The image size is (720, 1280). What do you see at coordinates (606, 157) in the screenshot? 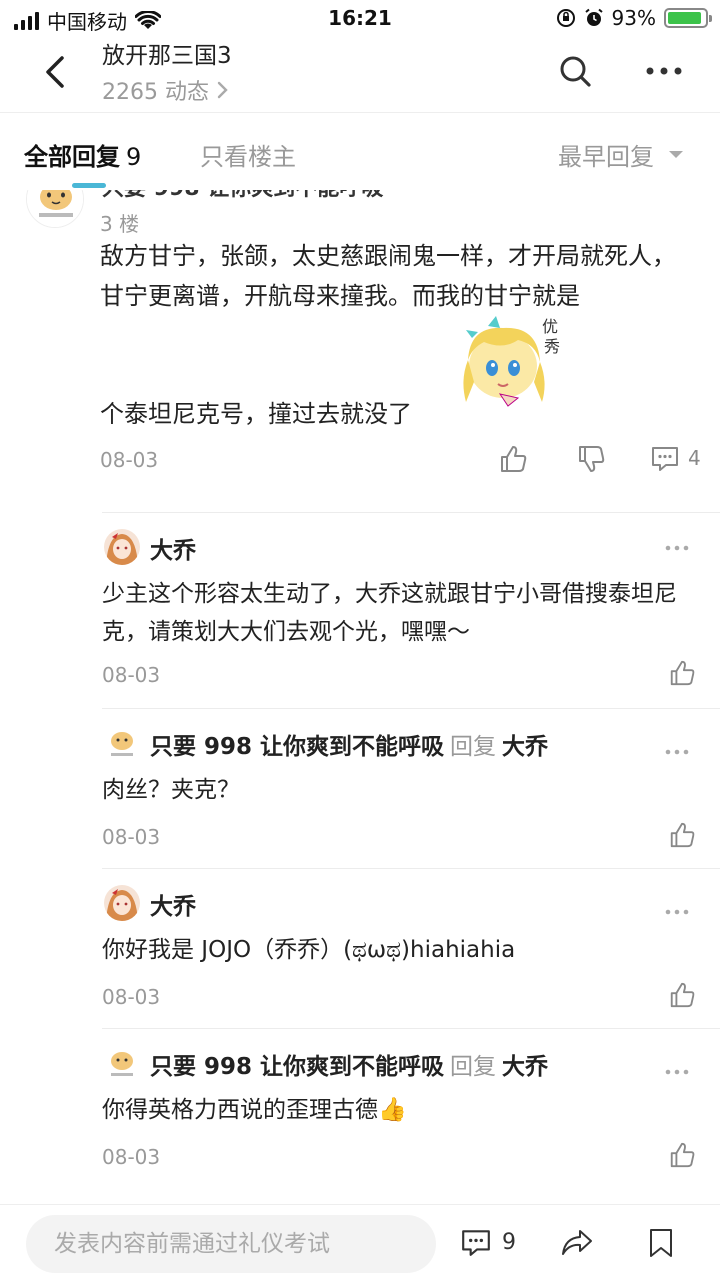
I see `sort-label: 最早回复` at bounding box center [606, 157].